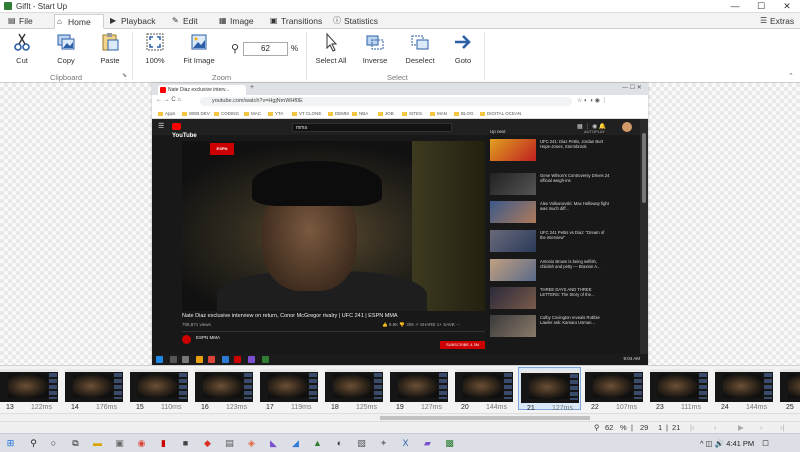 The height and width of the screenshot is (452, 800). Describe the element at coordinates (33, 443) in the screenshot. I see `search-icon: ⚲` at that location.